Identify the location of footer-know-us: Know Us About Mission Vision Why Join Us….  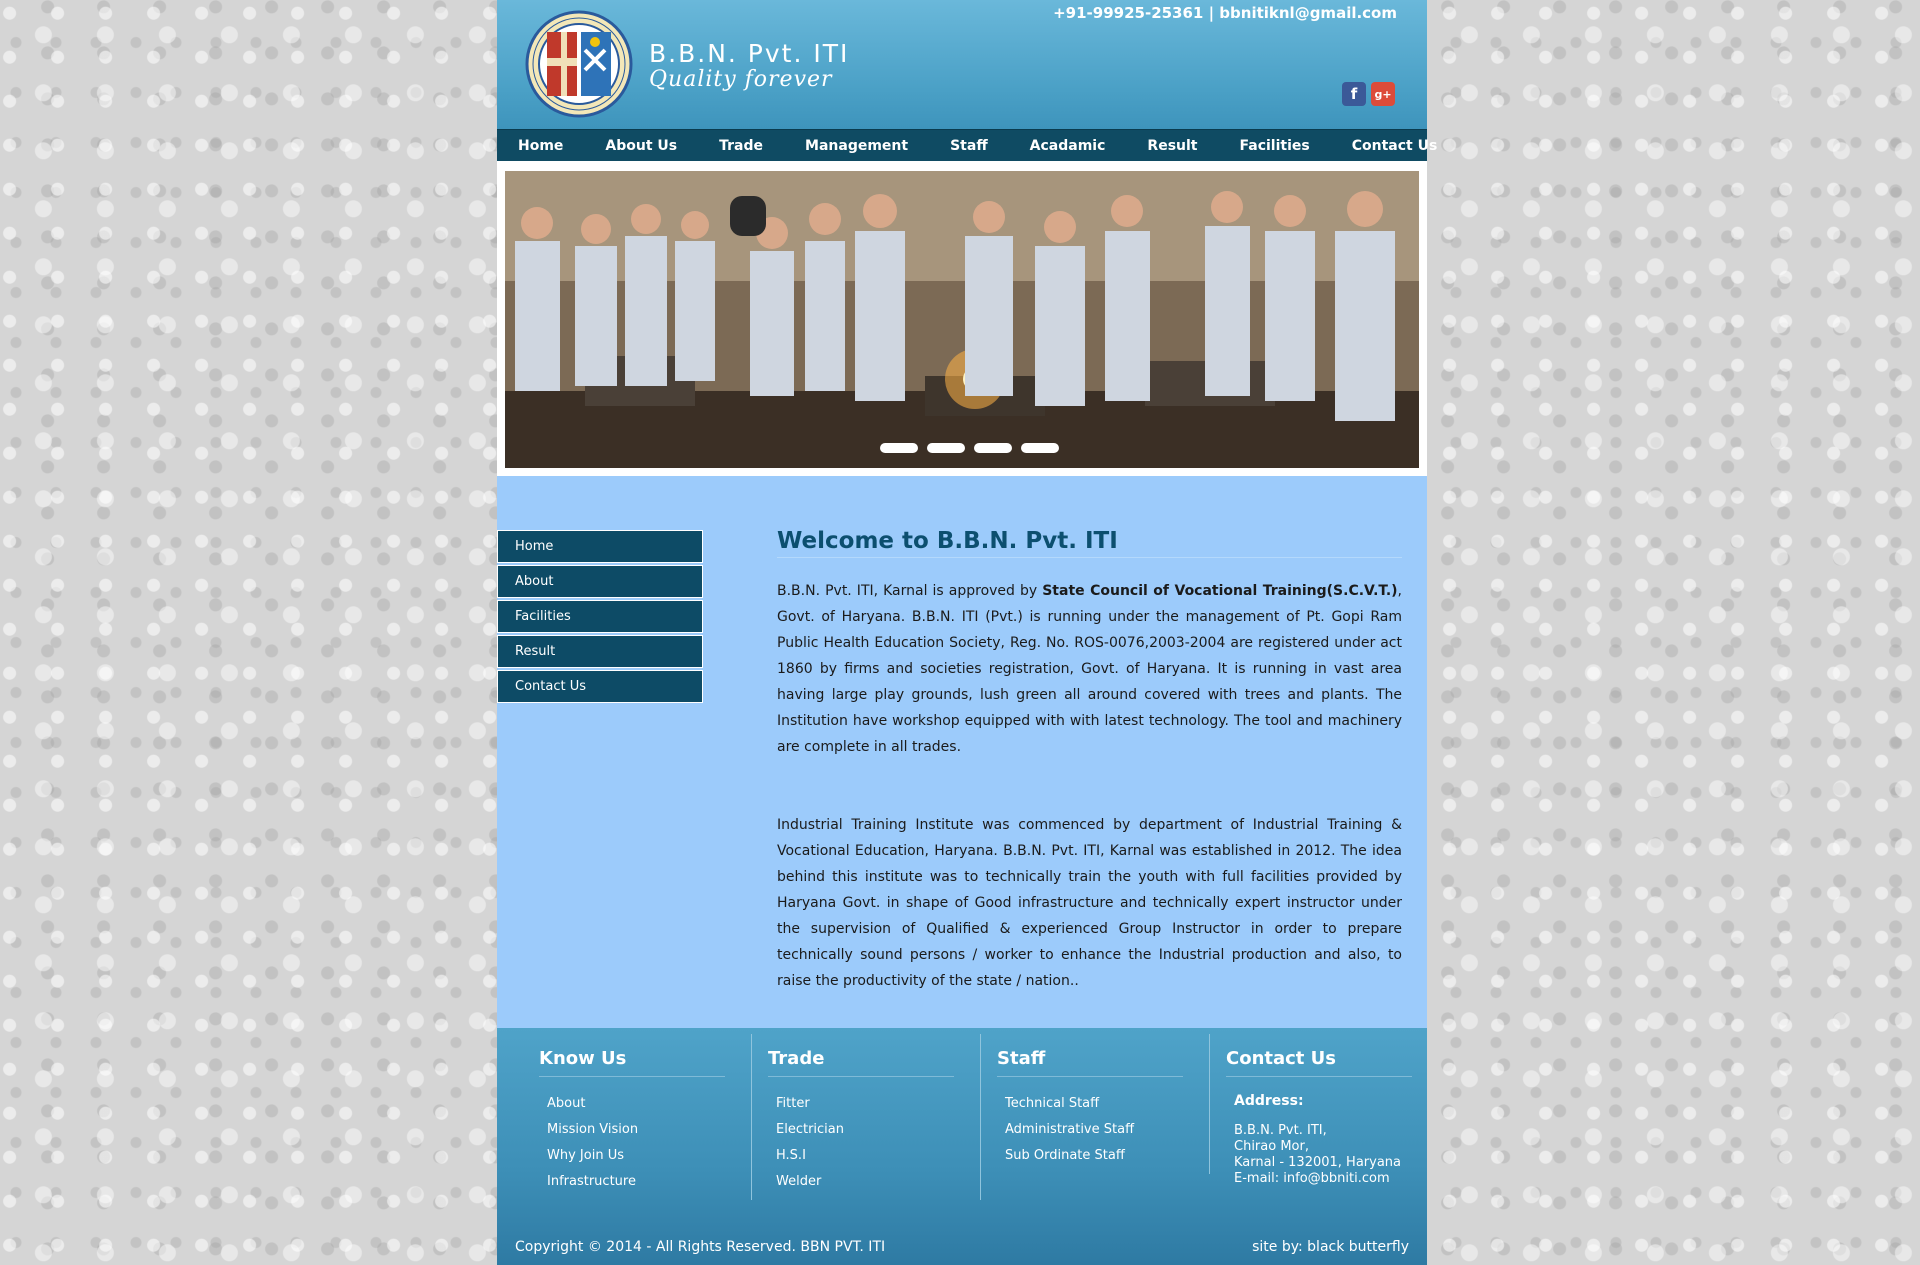
(637, 1117).